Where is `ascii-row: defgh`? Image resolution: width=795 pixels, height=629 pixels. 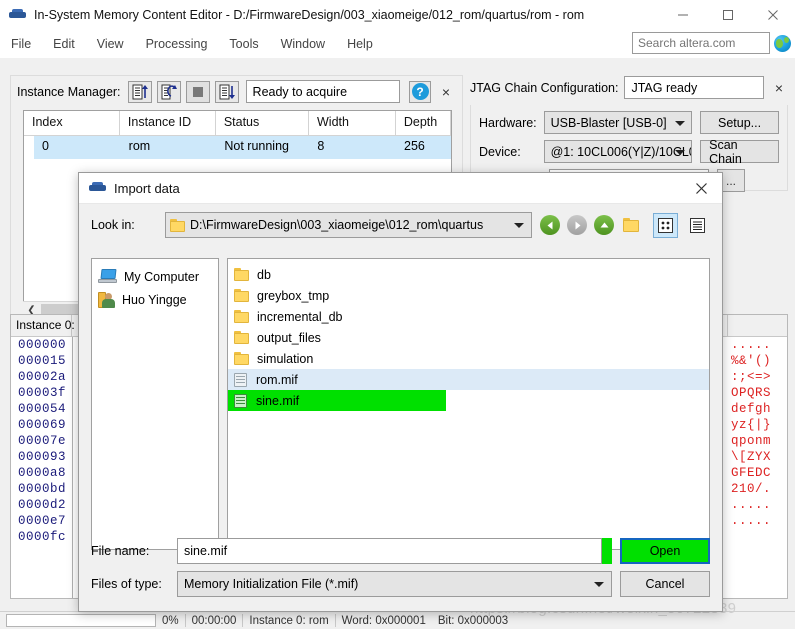 ascii-row: defgh is located at coordinates (751, 409).